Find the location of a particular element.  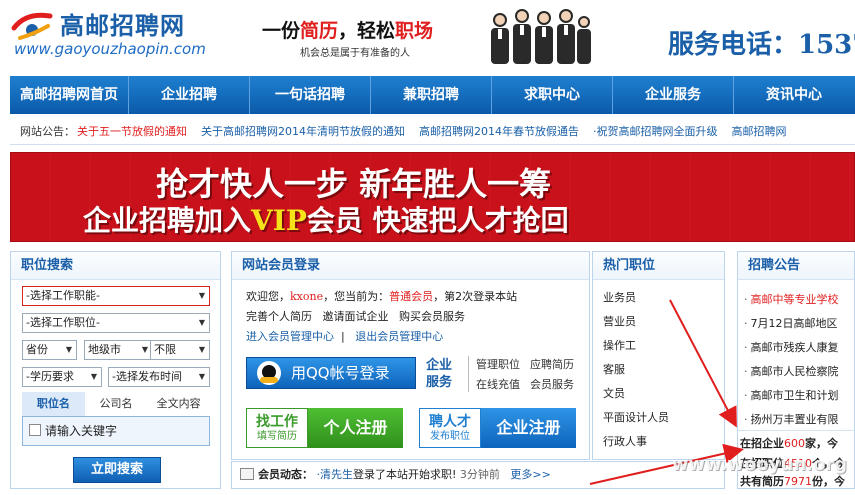

business-service-label: 企业服务 is located at coordinates (439, 374).